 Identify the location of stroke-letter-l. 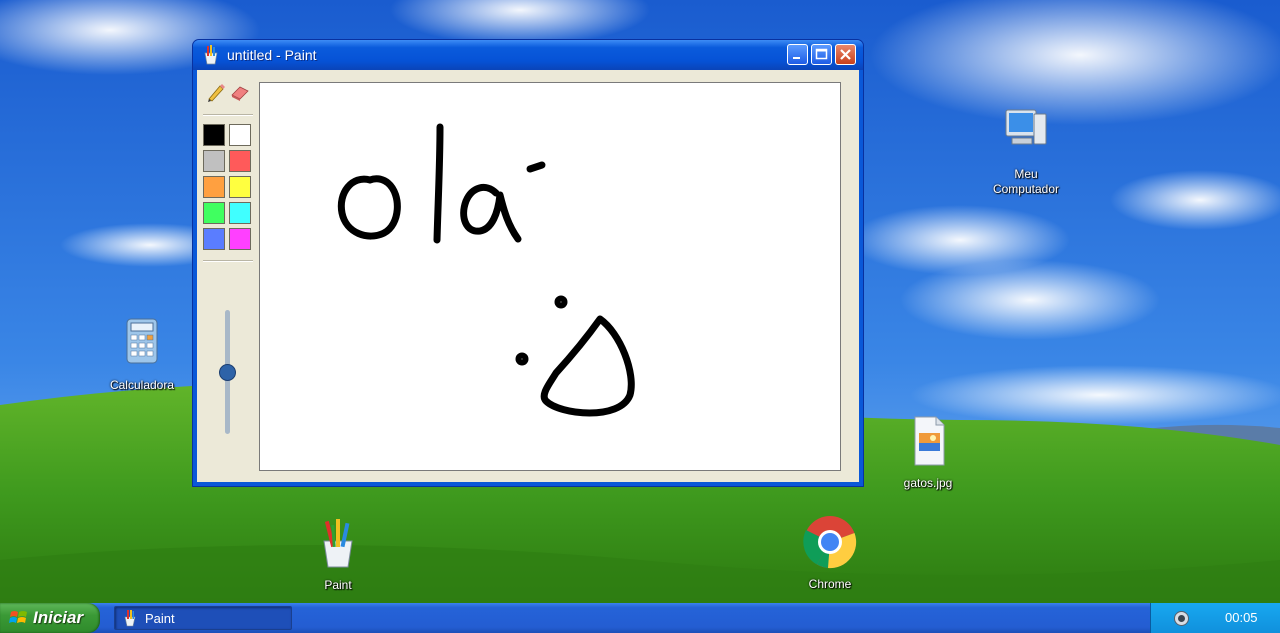
(438, 183).